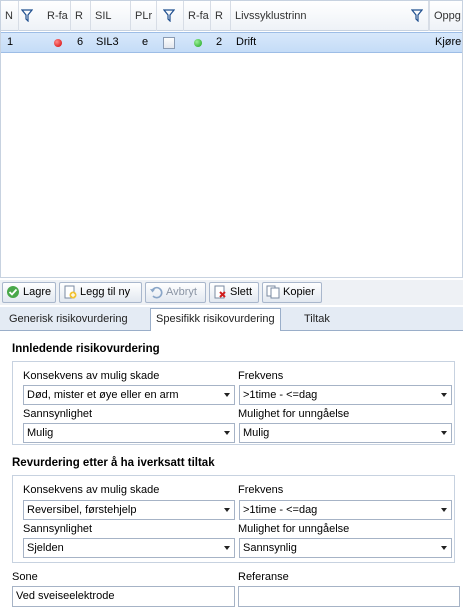 Image resolution: width=463 pixels, height=608 pixels. Describe the element at coordinates (25, 577) in the screenshot. I see `sone-label: Sone` at that location.